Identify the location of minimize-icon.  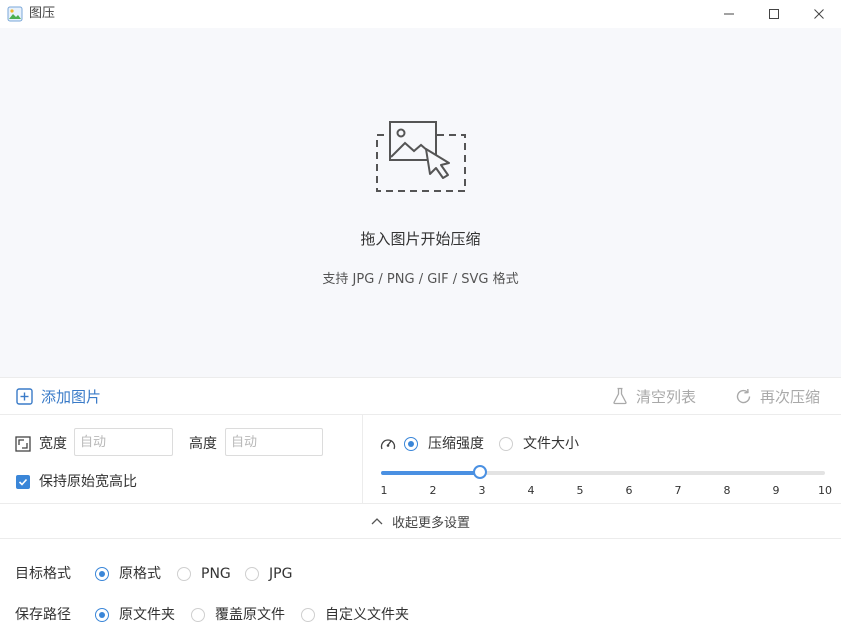
(729, 14).